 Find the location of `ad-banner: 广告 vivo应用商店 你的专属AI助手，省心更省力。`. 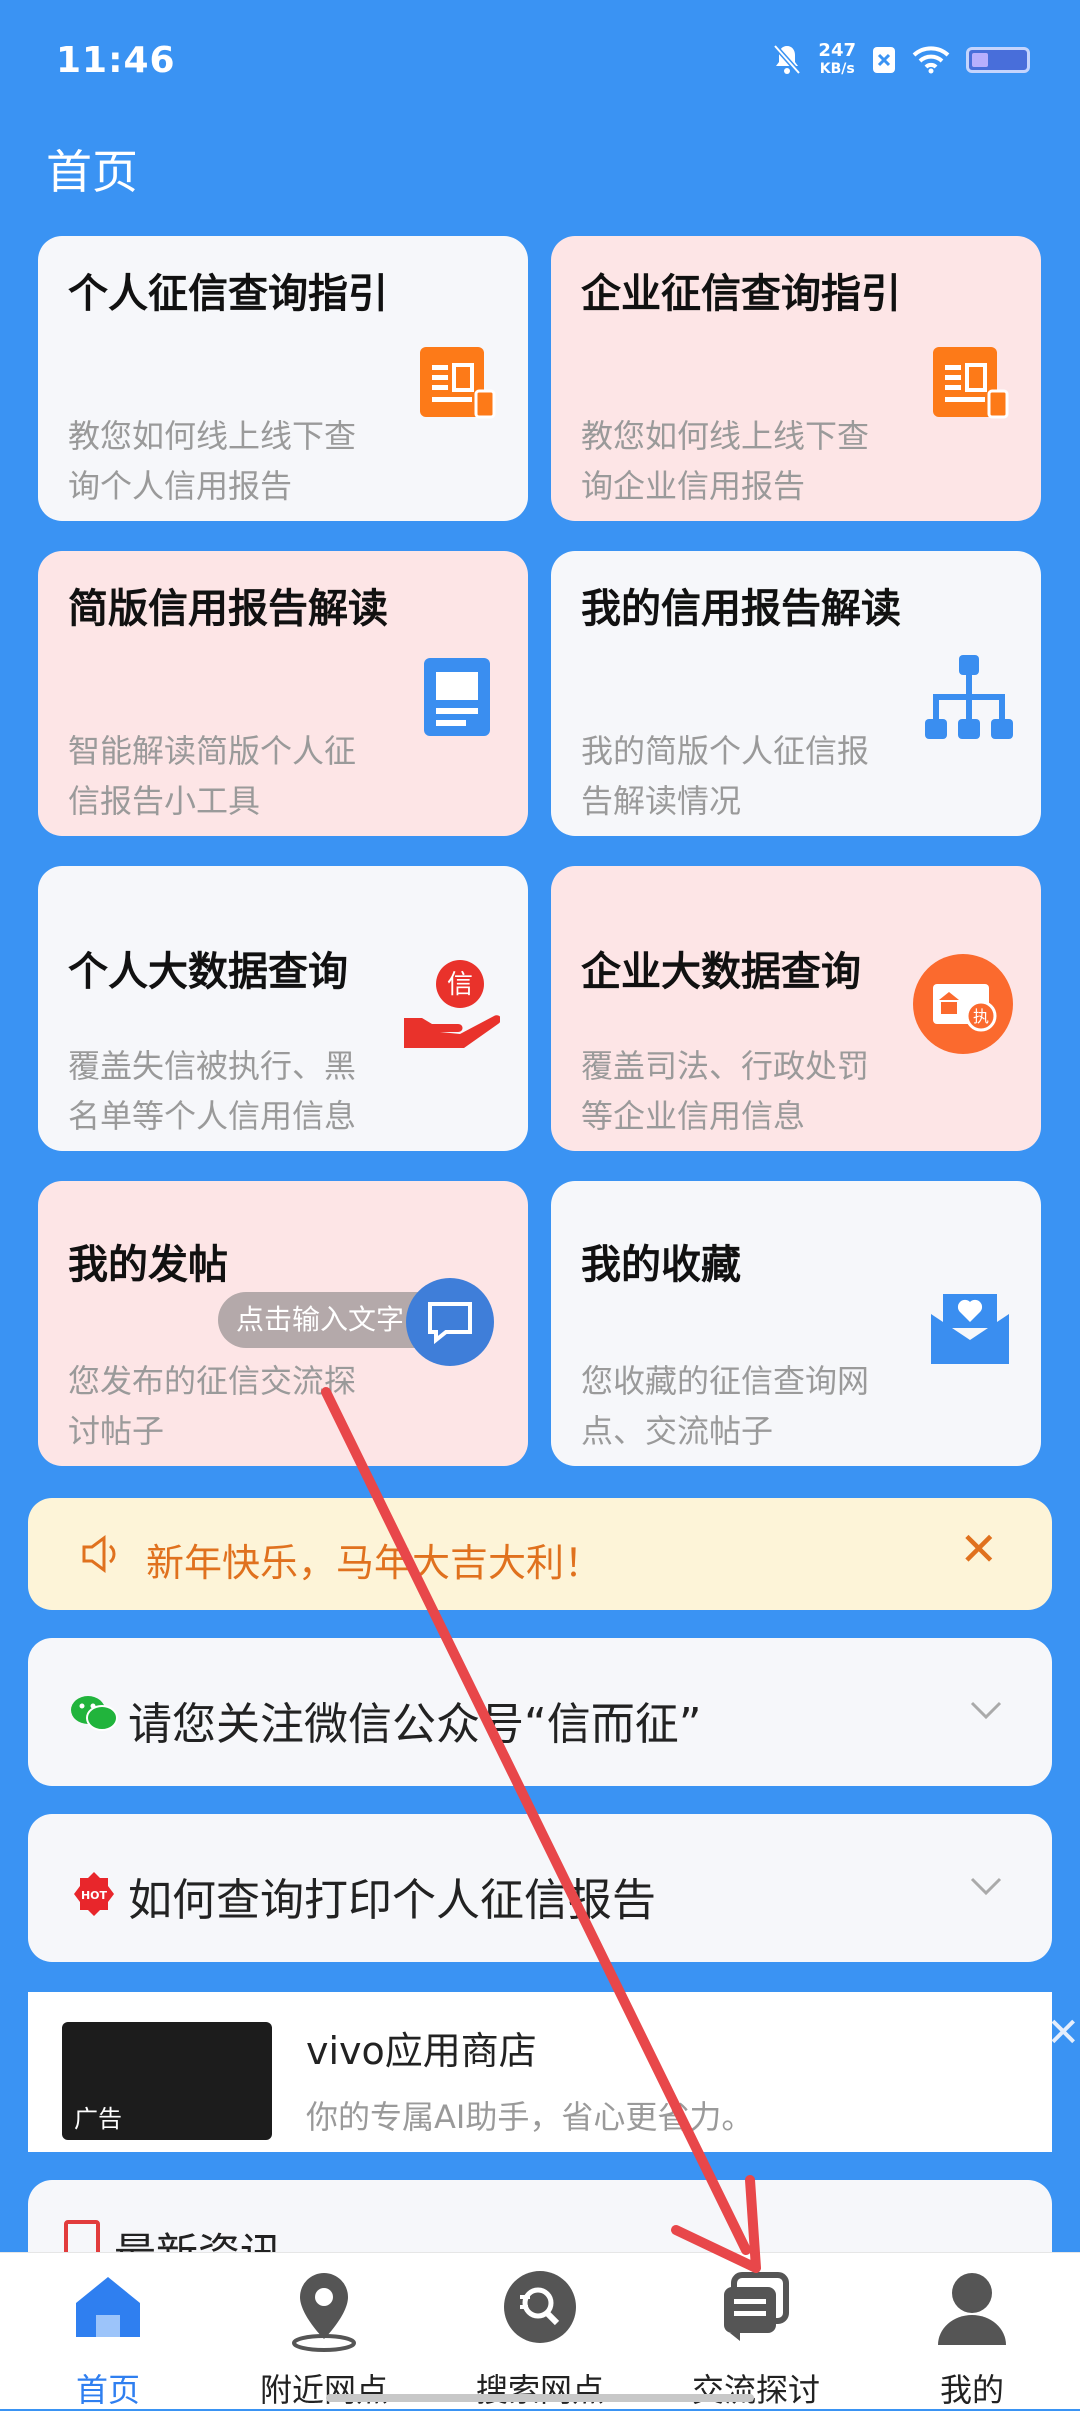

ad-banner: 广告 vivo应用商店 你的专属AI助手，省心更省力。 is located at coordinates (540, 2072).